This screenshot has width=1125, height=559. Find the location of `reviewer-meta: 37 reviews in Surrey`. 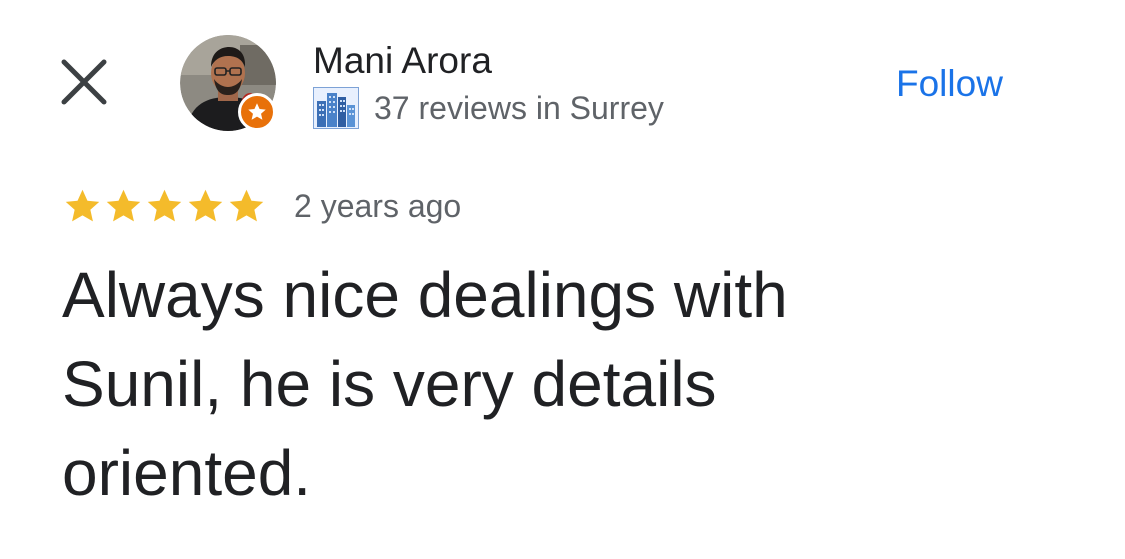

reviewer-meta: 37 reviews in Surrey is located at coordinates (488, 108).